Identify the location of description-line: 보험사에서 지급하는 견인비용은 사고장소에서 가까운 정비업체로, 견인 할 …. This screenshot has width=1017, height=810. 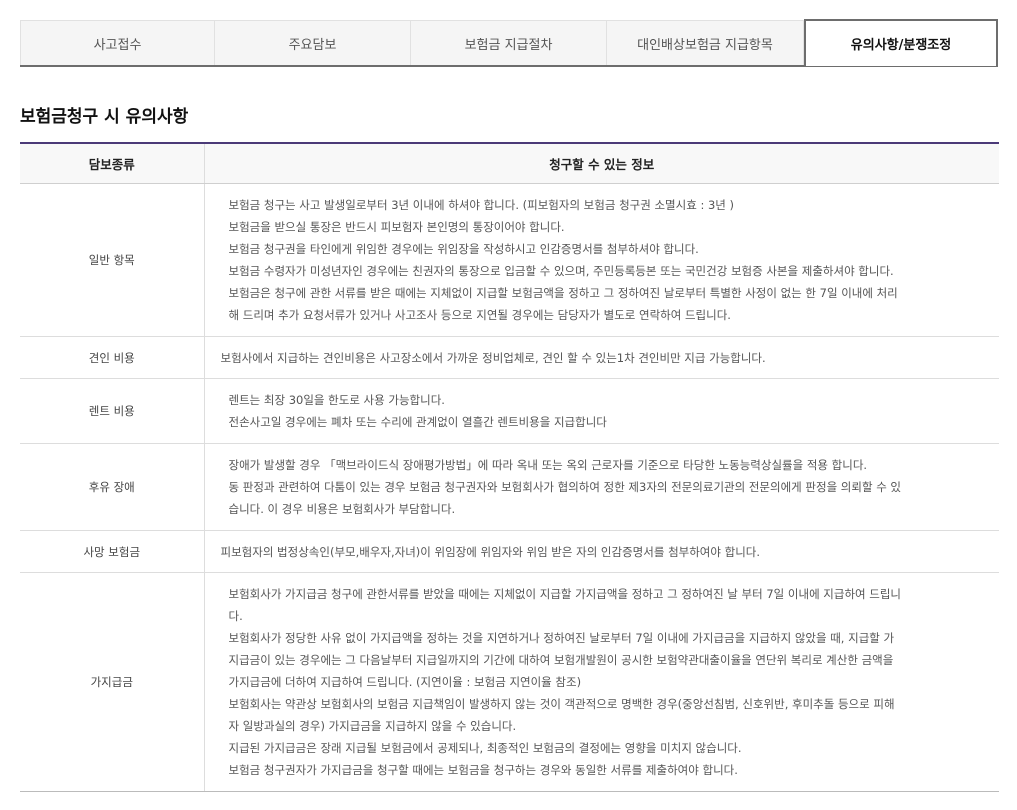
(493, 357).